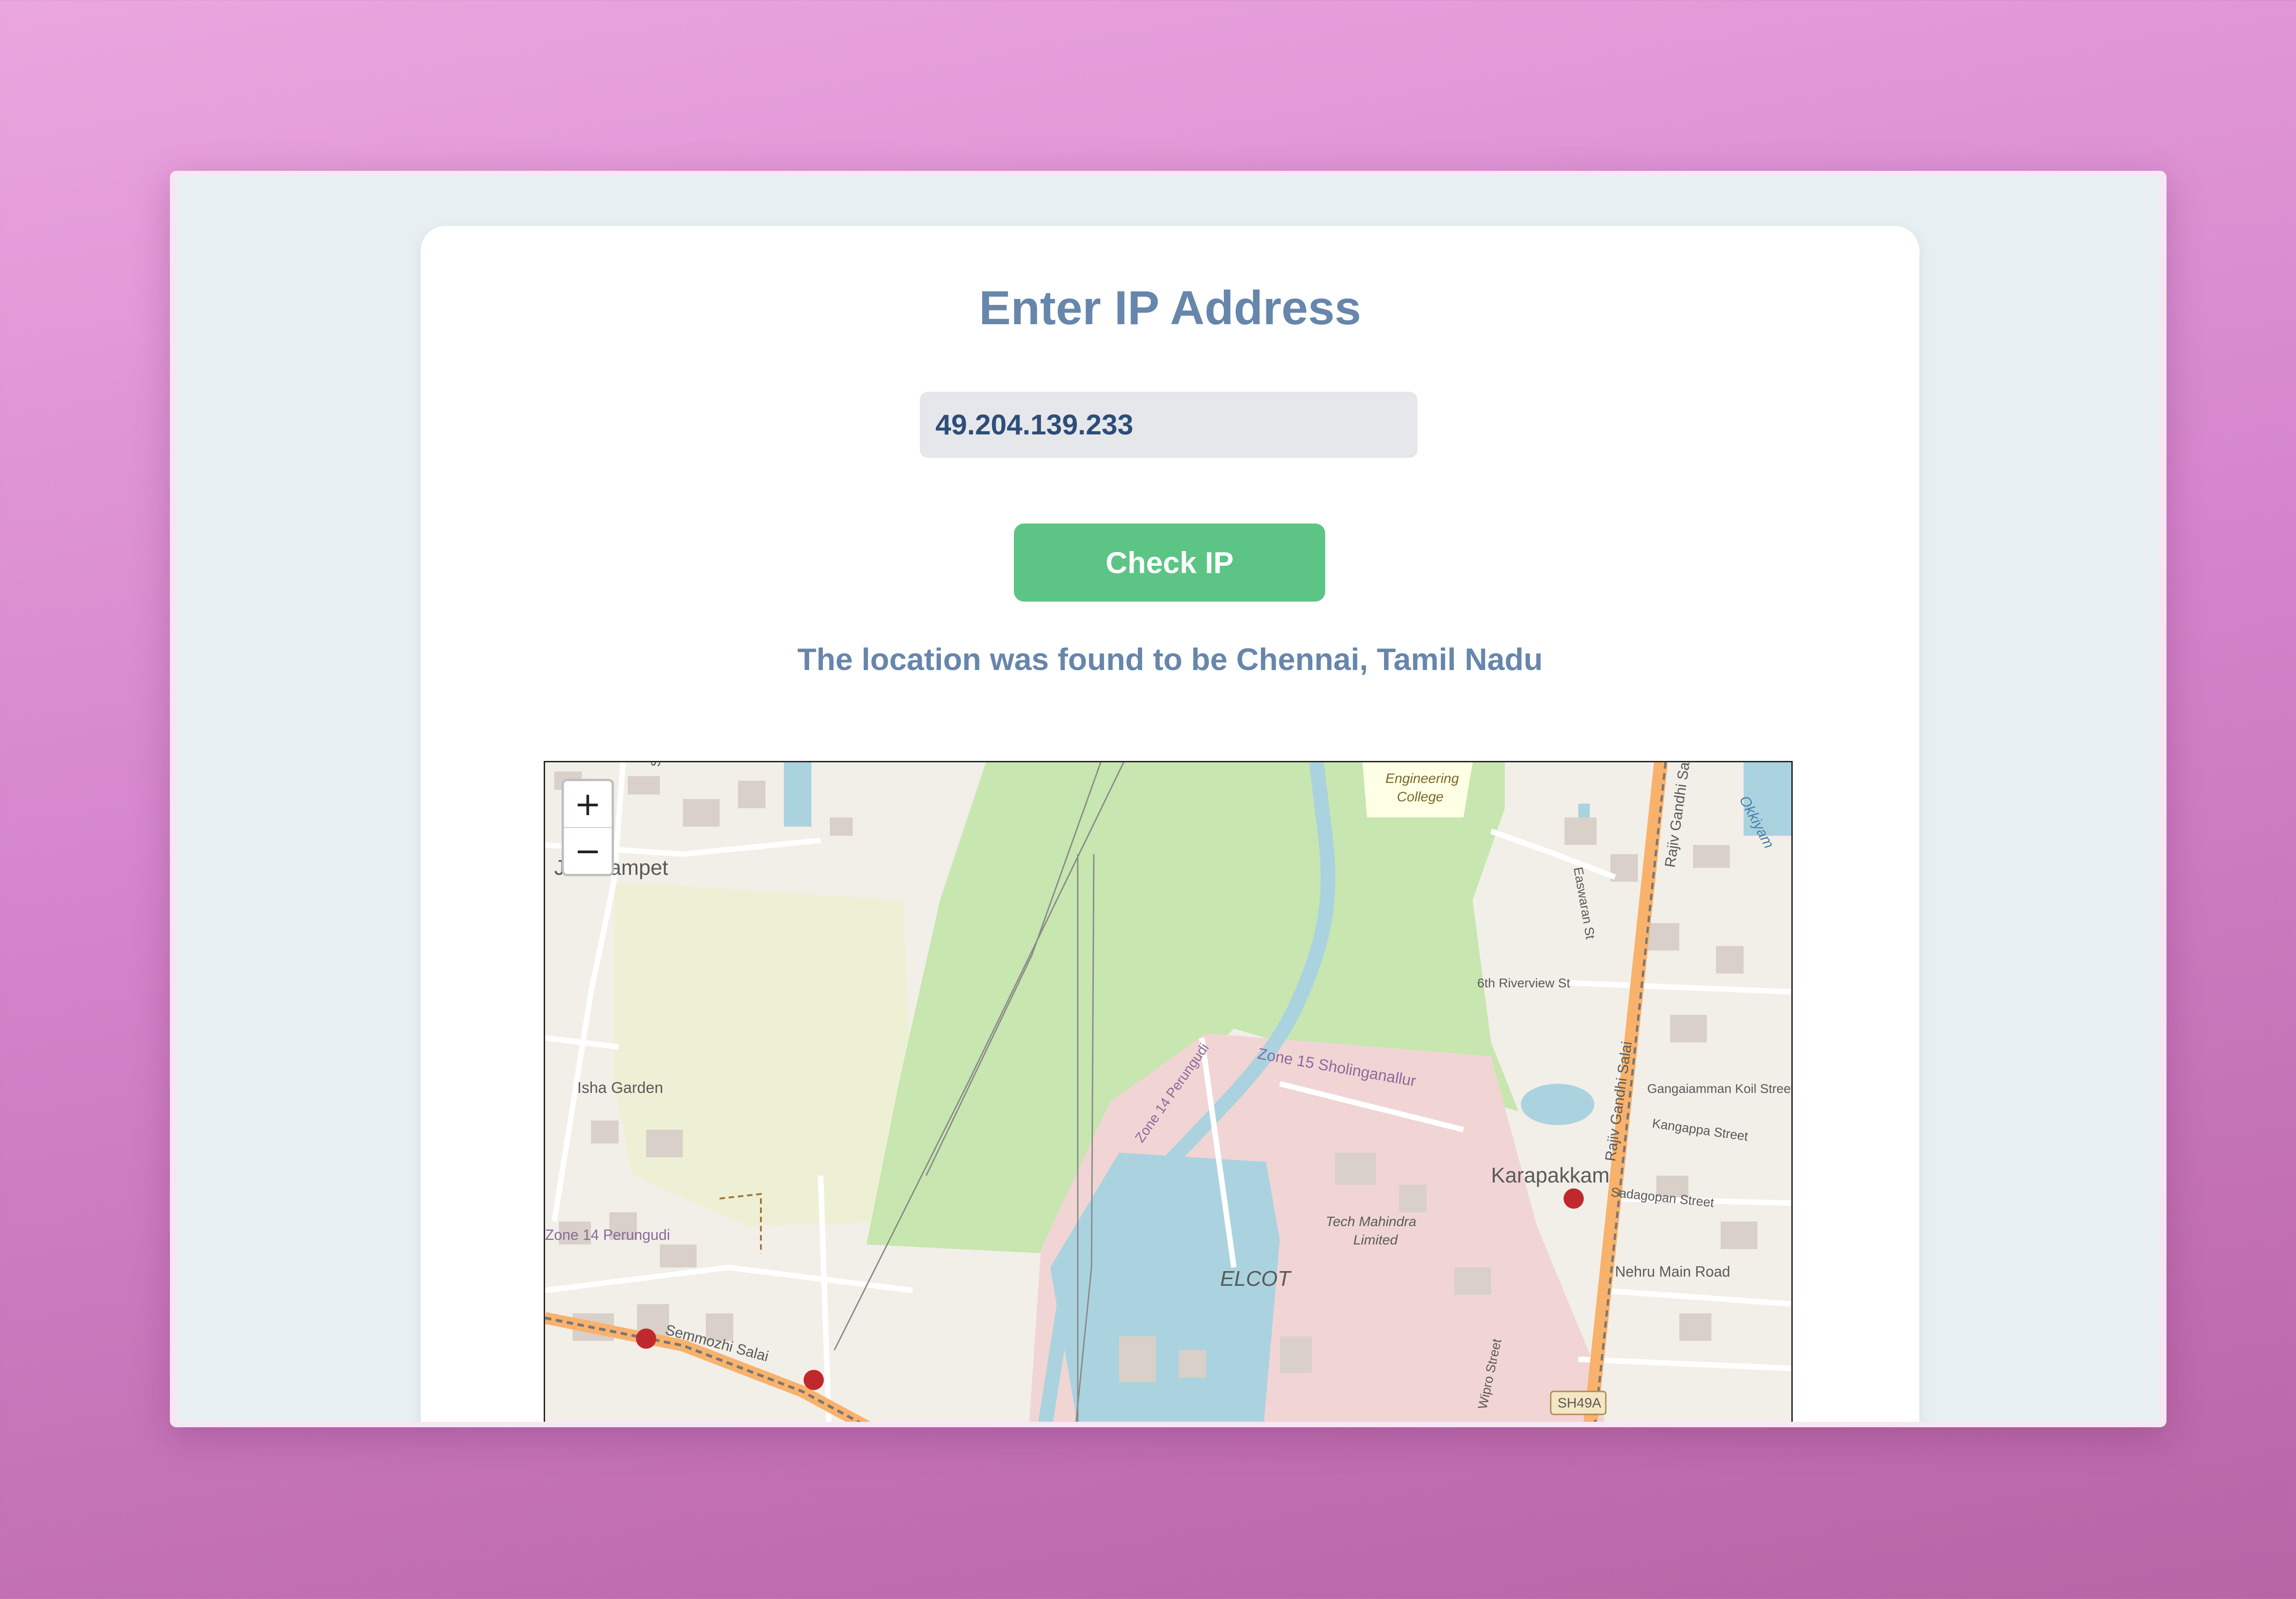 This screenshot has width=2296, height=1599. What do you see at coordinates (607, 1235) in the screenshot?
I see `map-label: Zone 14 Perungudi` at bounding box center [607, 1235].